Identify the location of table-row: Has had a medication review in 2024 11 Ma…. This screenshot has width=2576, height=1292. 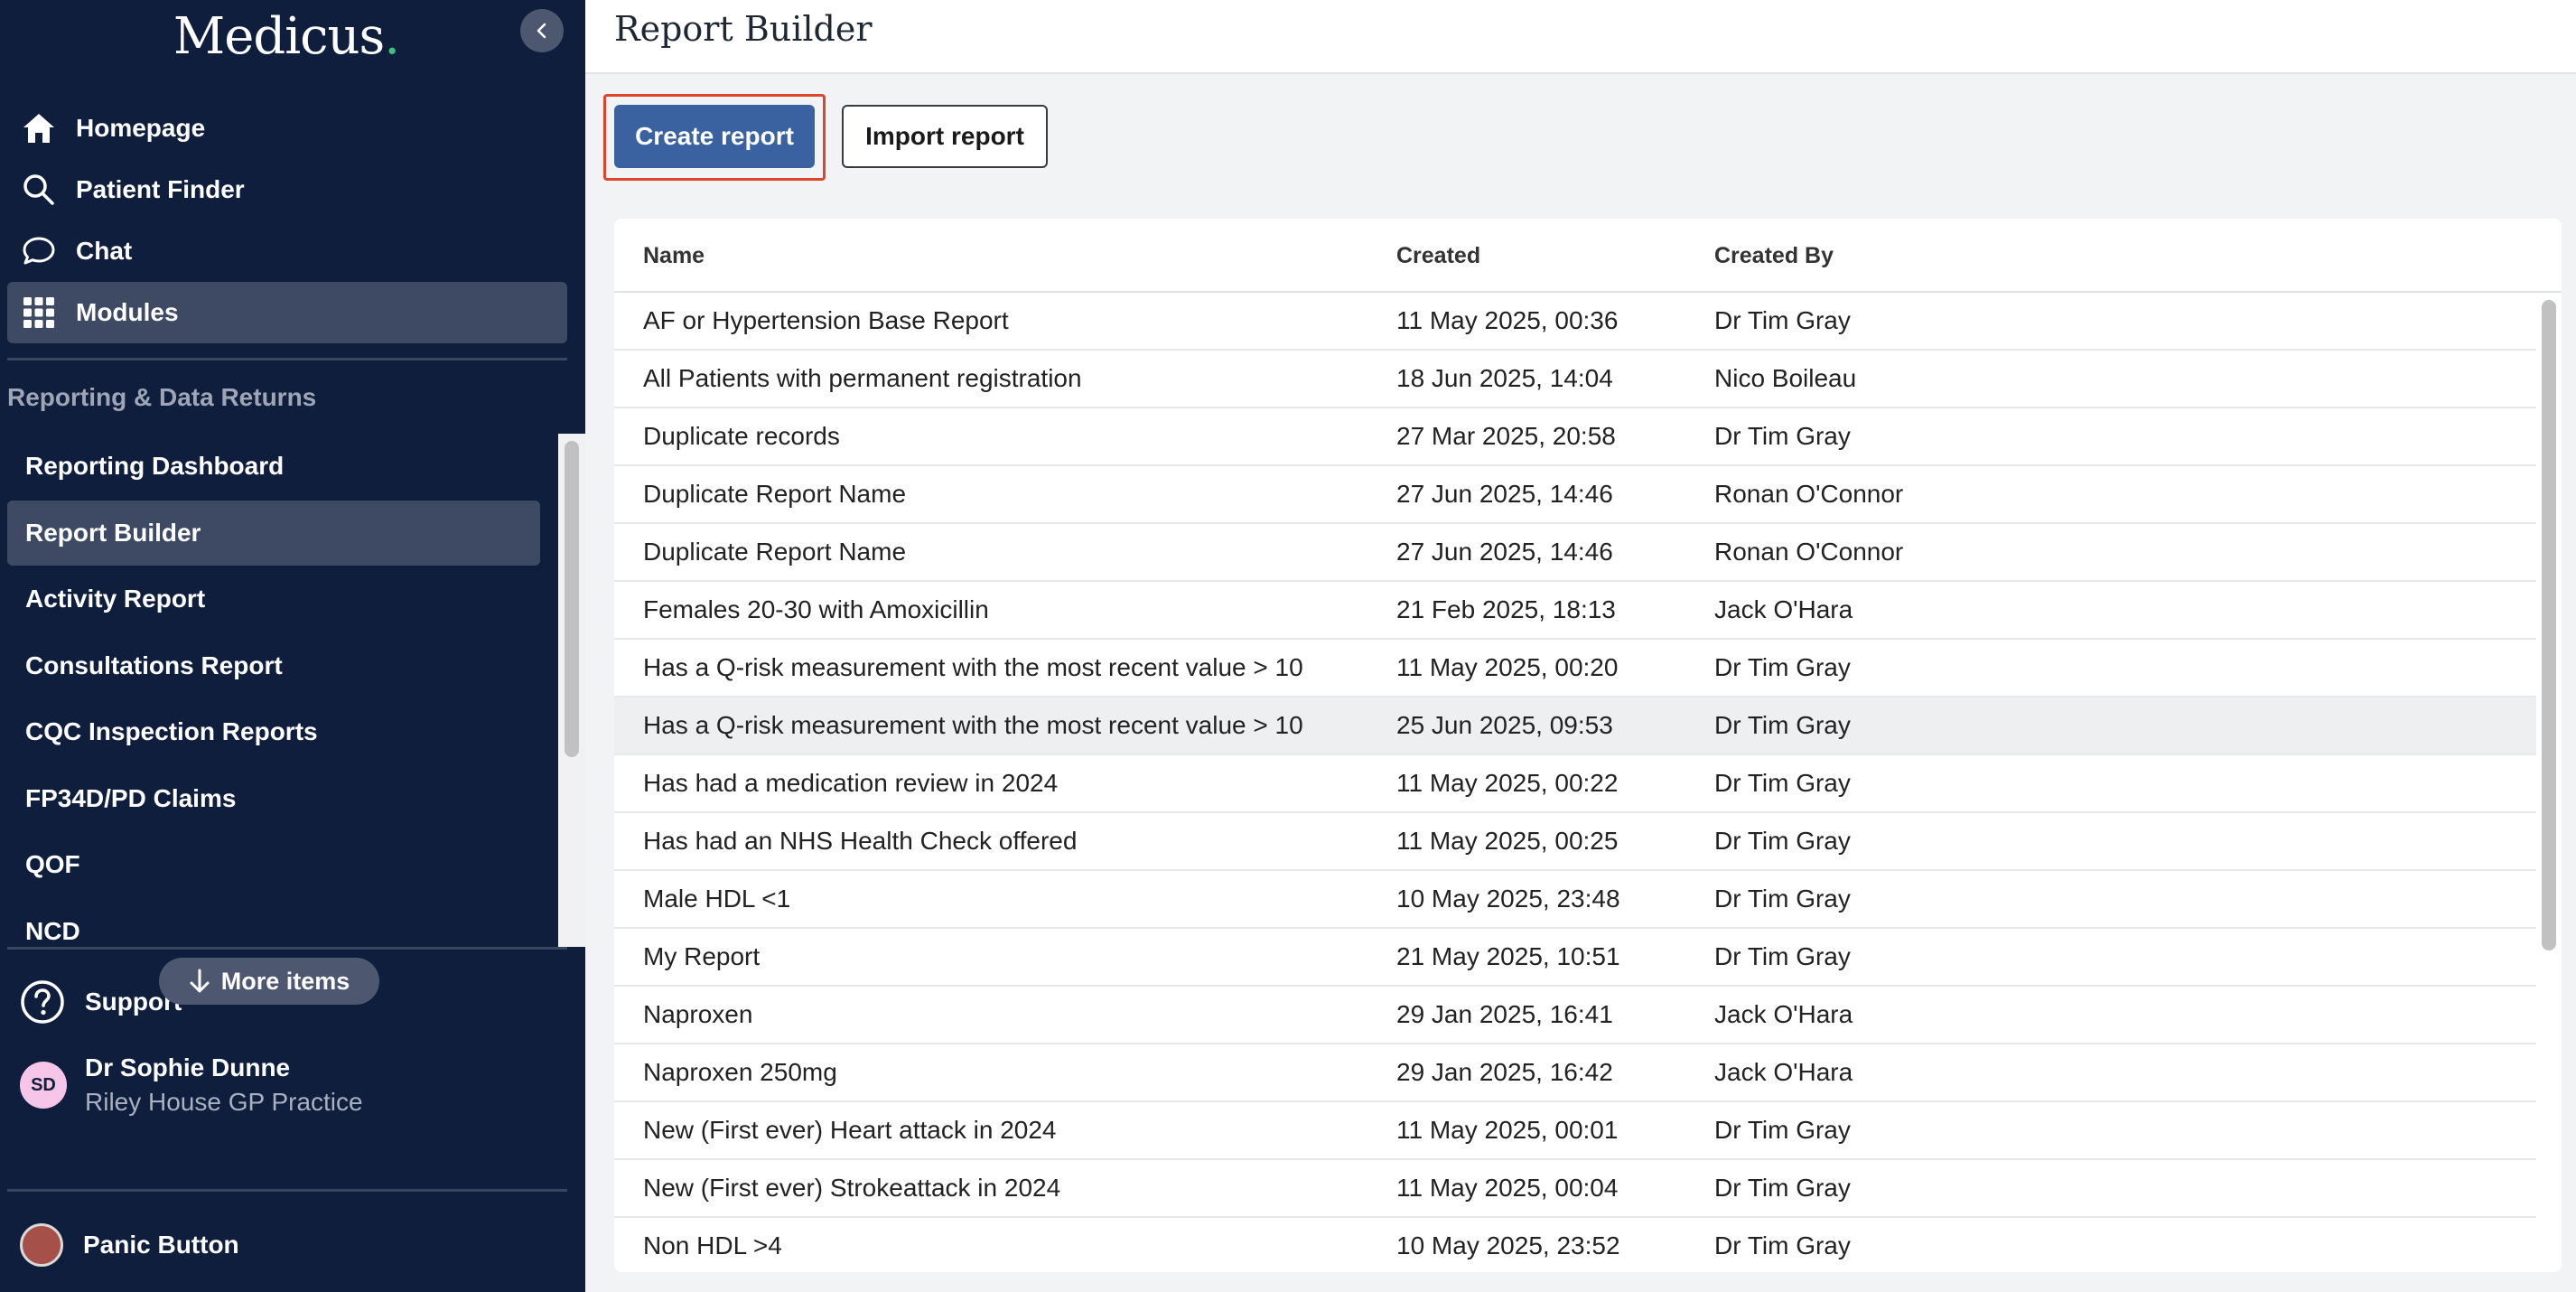
(1575, 784).